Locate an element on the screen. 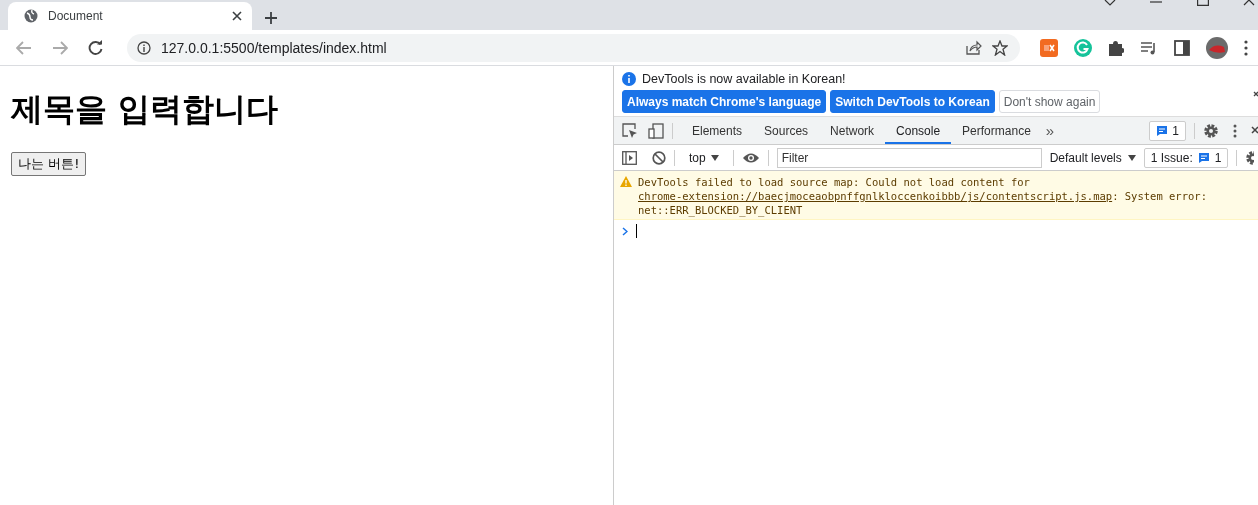  avatar-icon is located at coordinates (1217, 47).